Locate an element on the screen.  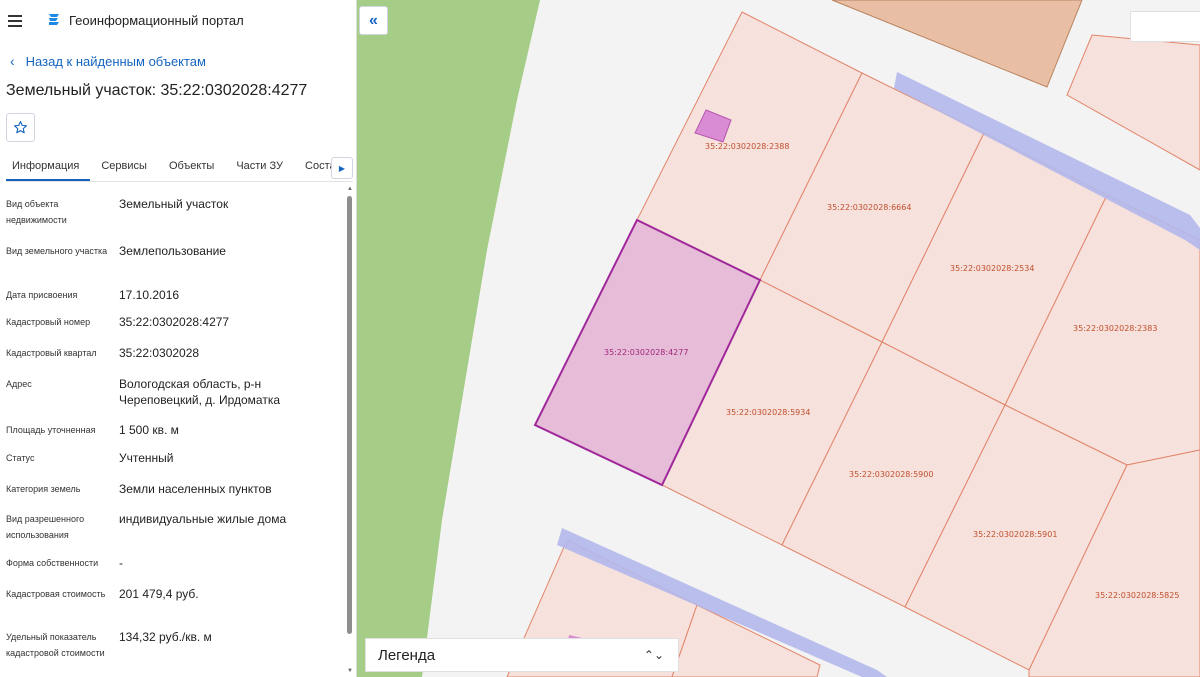
info-label: Дата присвоения is located at coordinates (42, 295).